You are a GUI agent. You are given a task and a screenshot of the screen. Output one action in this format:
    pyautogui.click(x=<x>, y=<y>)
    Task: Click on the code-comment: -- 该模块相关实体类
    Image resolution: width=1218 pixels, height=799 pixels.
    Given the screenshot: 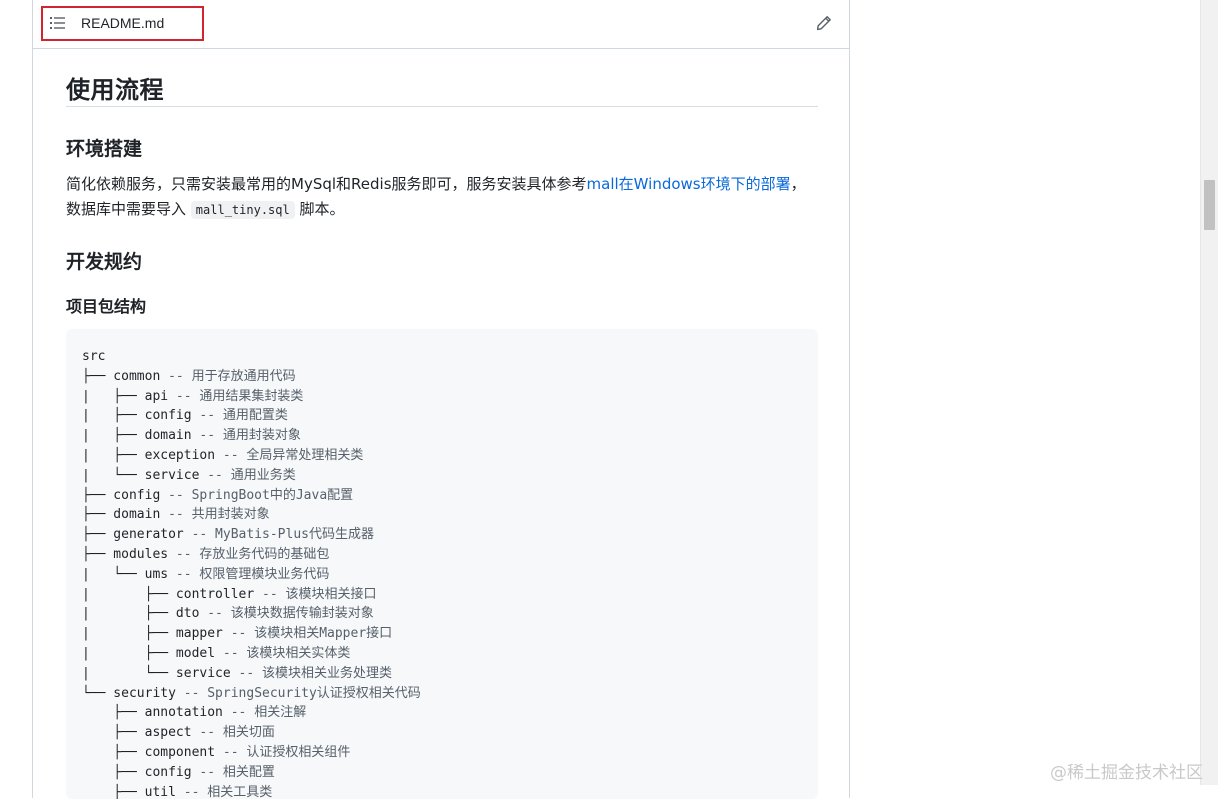 What is the action you would take?
    pyautogui.click(x=286, y=653)
    